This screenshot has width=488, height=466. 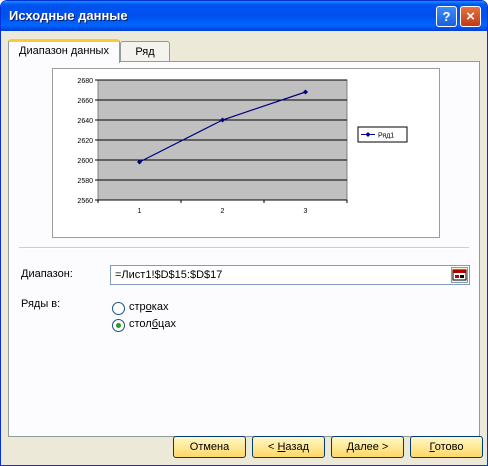 I want to click on range-select-icon, so click(x=459, y=275).